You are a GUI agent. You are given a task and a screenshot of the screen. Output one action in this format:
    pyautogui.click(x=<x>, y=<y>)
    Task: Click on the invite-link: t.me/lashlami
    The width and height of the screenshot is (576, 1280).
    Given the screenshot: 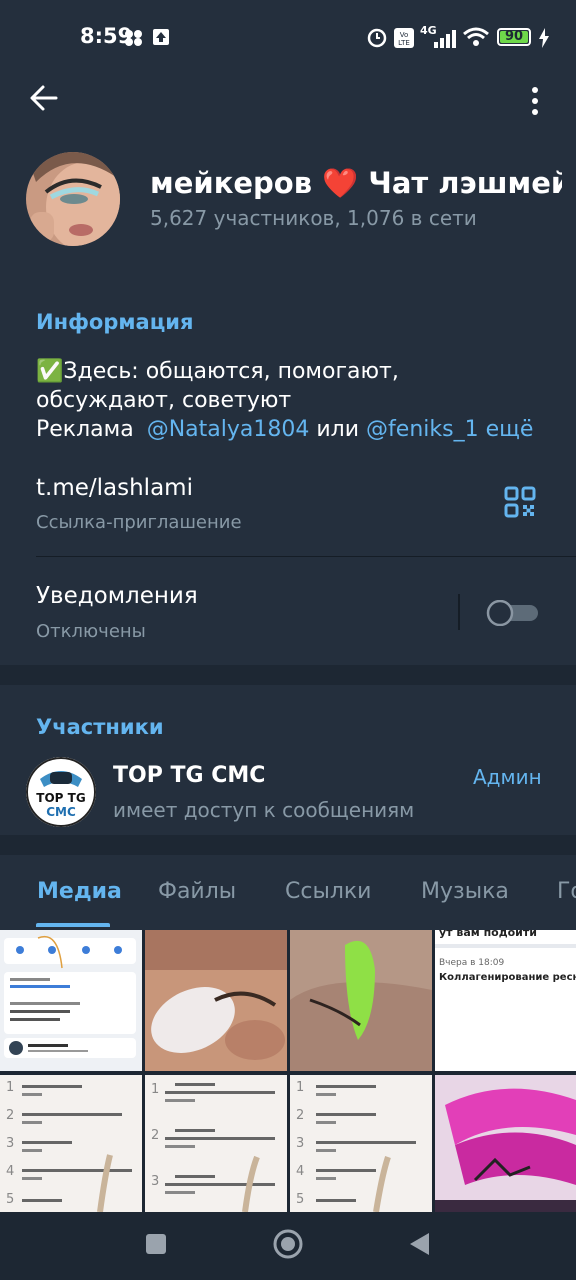 What is the action you would take?
    pyautogui.click(x=114, y=488)
    